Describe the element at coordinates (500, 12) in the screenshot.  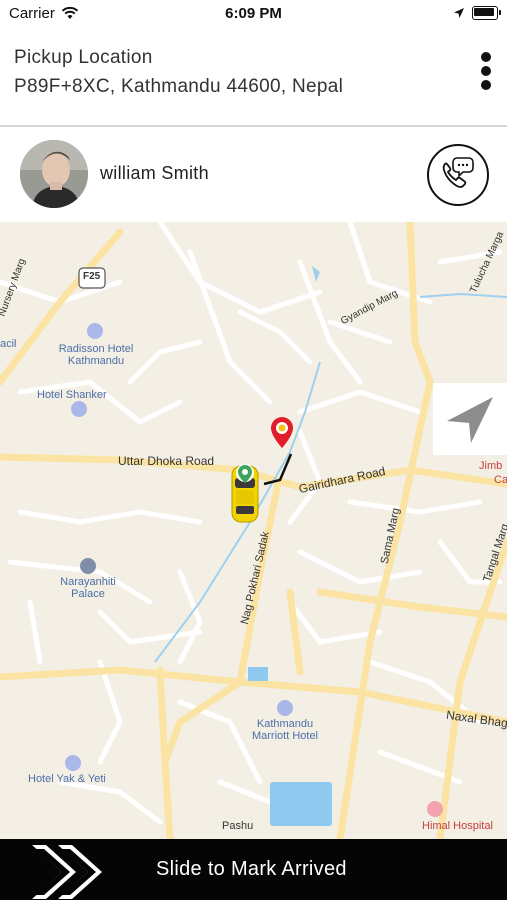
I see `battery-tip` at that location.